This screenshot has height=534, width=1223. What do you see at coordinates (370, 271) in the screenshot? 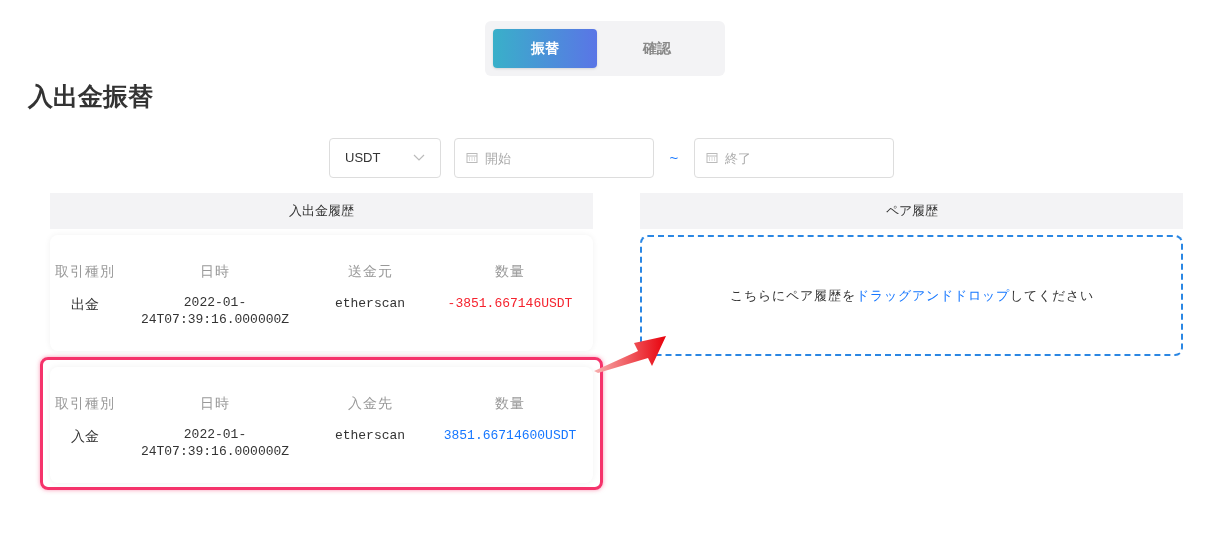
I see `column-header: 送金元` at bounding box center [370, 271].